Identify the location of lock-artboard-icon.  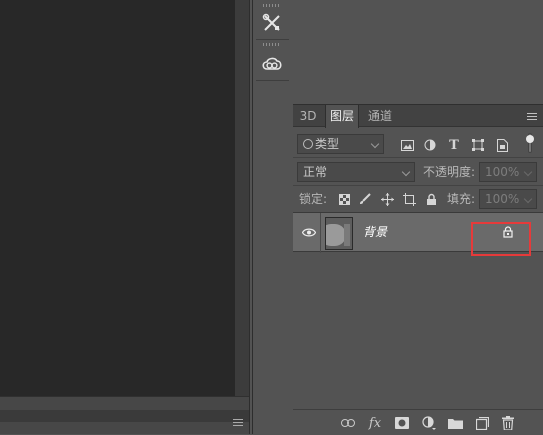
(409, 199).